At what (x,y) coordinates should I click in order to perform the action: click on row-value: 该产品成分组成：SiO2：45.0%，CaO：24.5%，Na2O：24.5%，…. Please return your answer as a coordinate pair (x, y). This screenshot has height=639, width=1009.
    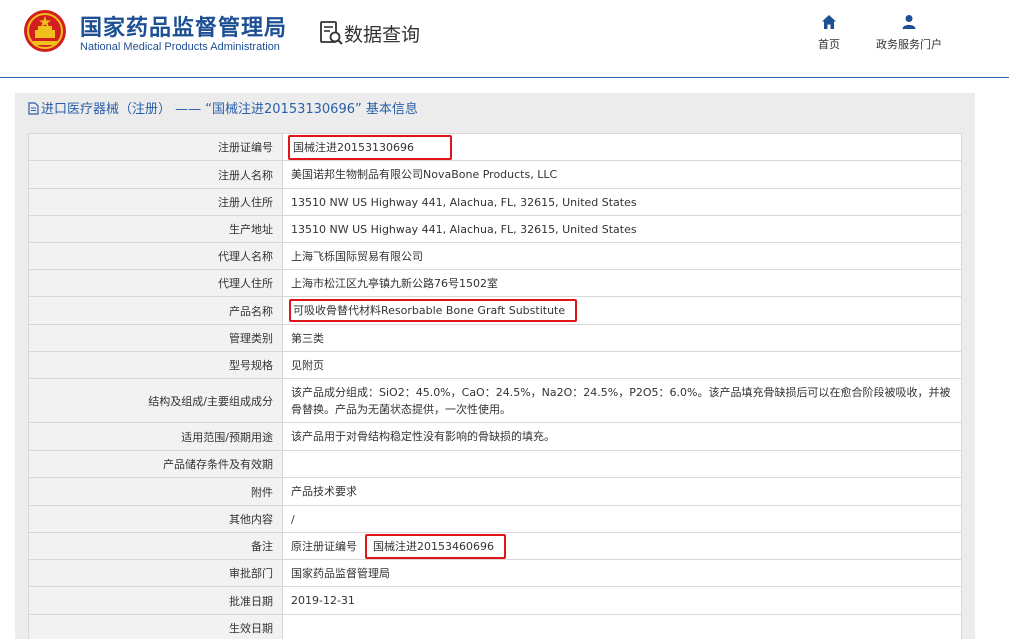
    Looking at the image, I should click on (622, 400).